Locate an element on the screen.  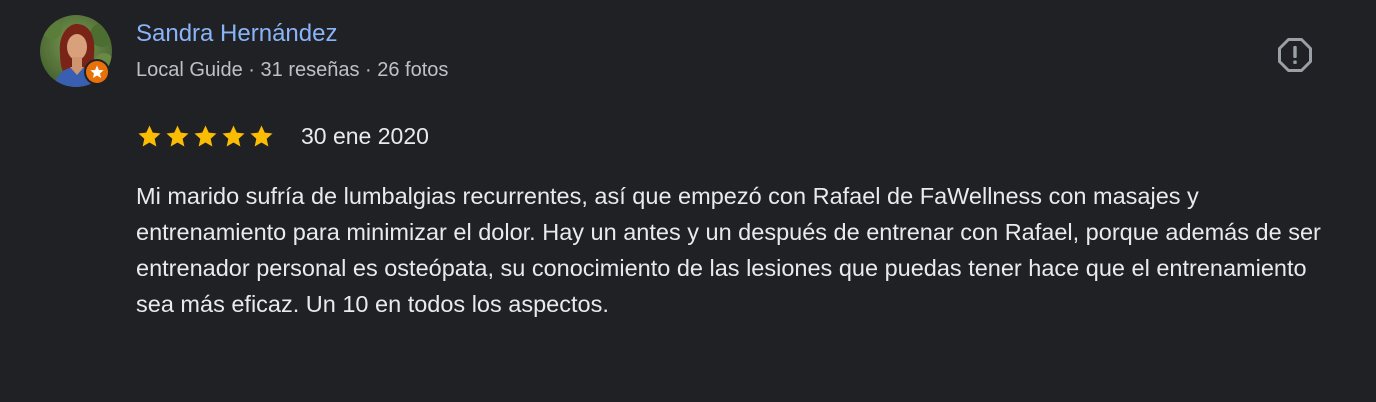
reviewer-meta: Local Guide · 31 reseñas · 26 fotos is located at coordinates (292, 70).